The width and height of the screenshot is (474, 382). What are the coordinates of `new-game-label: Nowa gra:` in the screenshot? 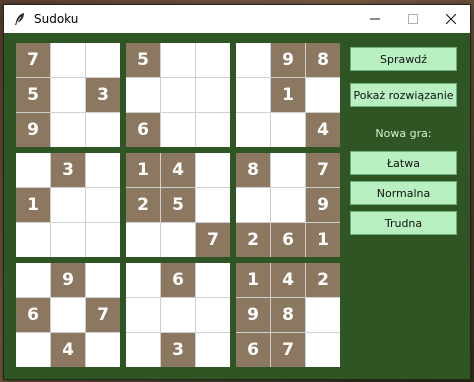 It's located at (403, 133).